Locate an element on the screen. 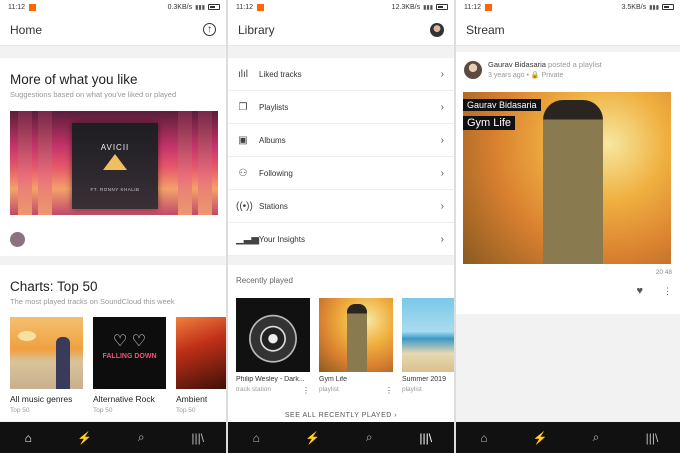 This screenshot has width=680, height=453. playlists-icon: ❐ is located at coordinates (243, 107).